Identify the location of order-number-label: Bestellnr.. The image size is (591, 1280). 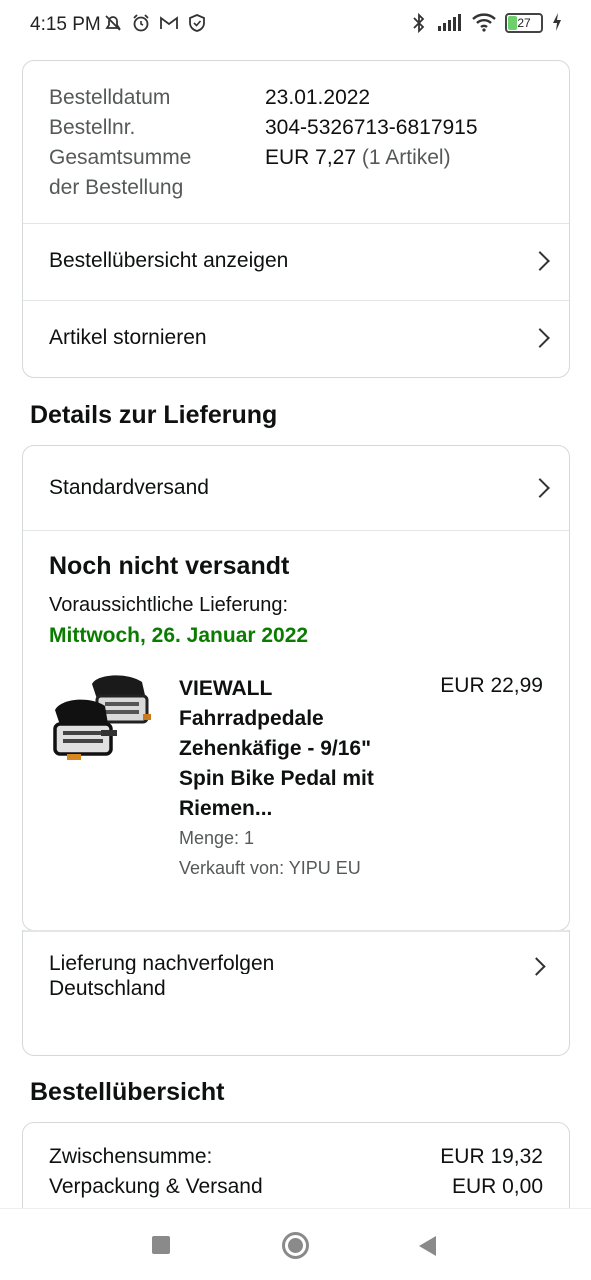
(92, 127).